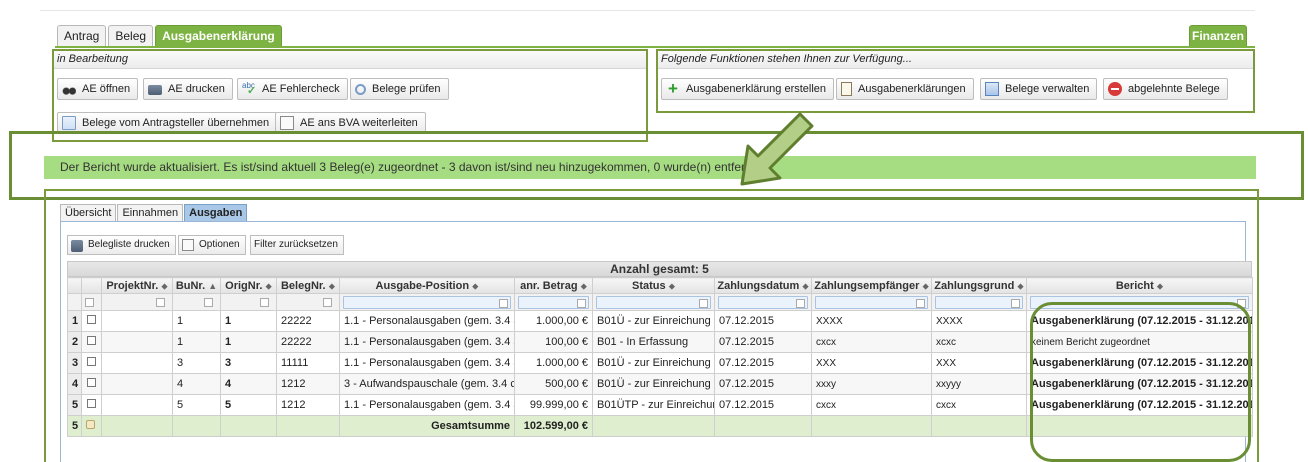 This screenshot has height=462, width=1308. What do you see at coordinates (196, 89) in the screenshot?
I see `button-label: AE drucken` at bounding box center [196, 89].